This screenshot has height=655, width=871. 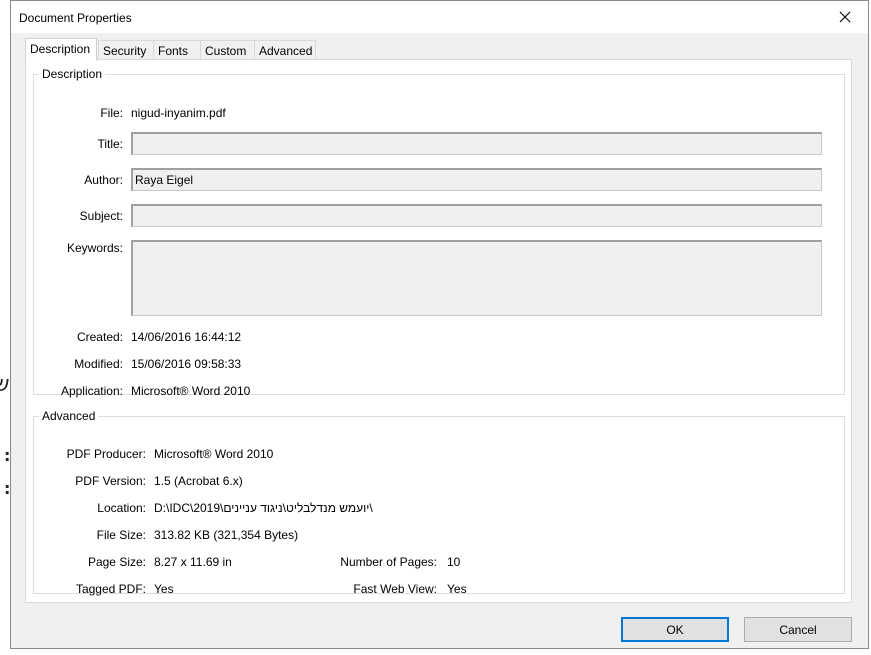 I want to click on tab-custom: Custom, so click(x=227, y=50).